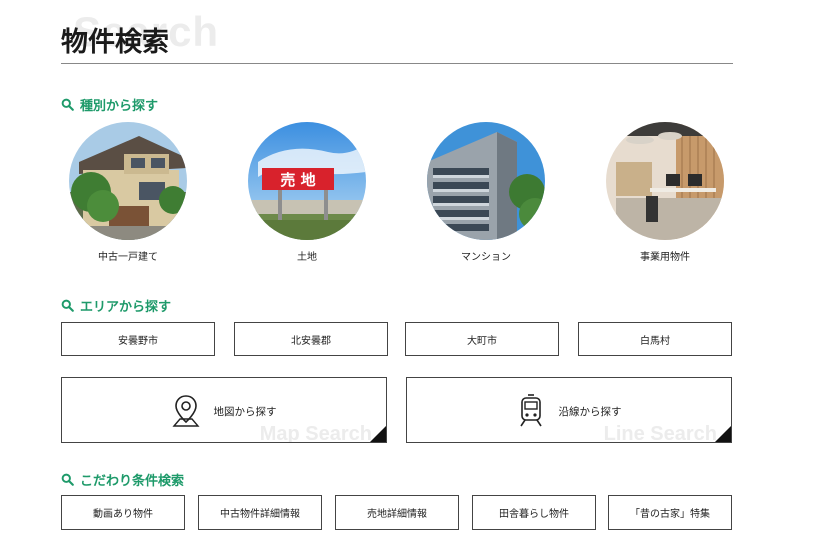  What do you see at coordinates (670, 512) in the screenshot?
I see `condition-button-old-house: 「昔の古家」特集` at bounding box center [670, 512].